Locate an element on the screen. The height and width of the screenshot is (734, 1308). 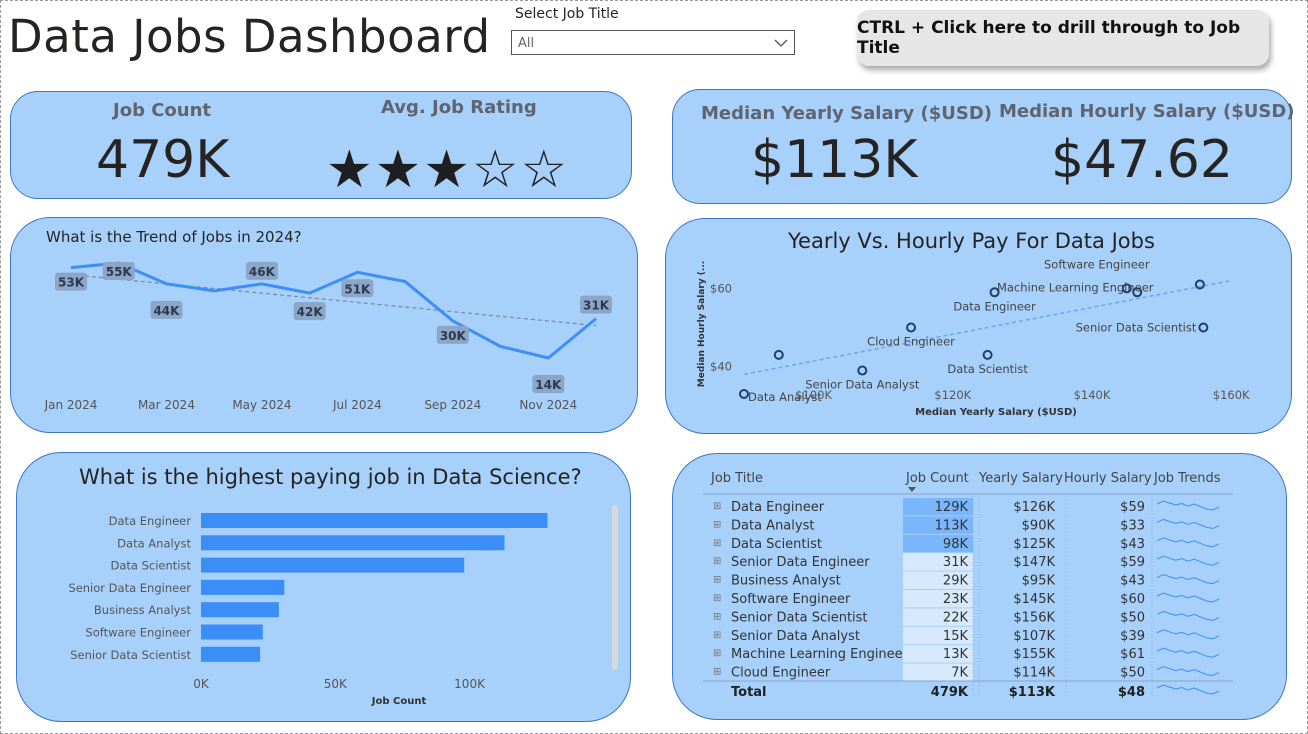
table-cell-job-count: 29K is located at coordinates (956, 581).